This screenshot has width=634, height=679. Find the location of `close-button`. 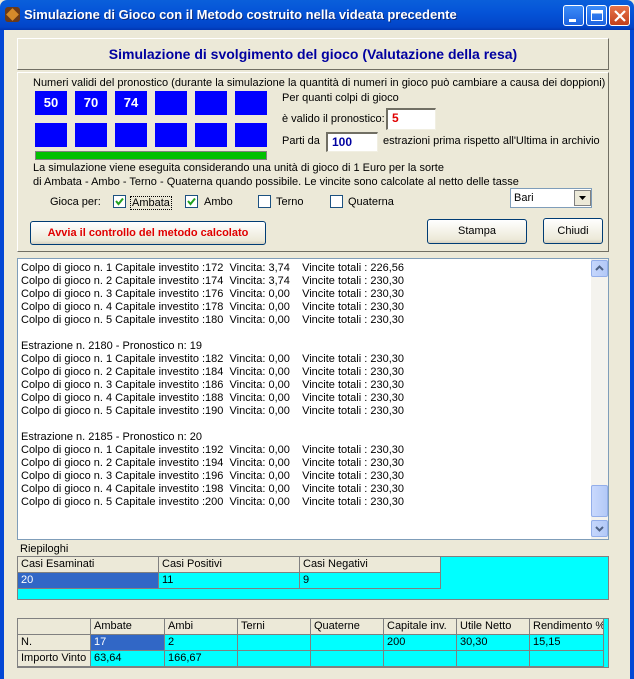

close-button is located at coordinates (619, 15).